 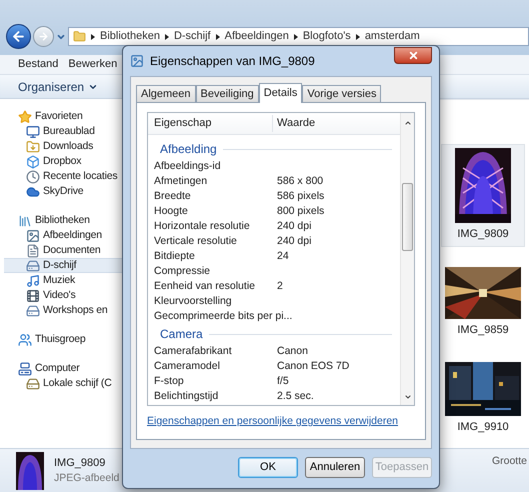 What do you see at coordinates (59, 116) in the screenshot?
I see `sidebar-group: Favorieten` at bounding box center [59, 116].